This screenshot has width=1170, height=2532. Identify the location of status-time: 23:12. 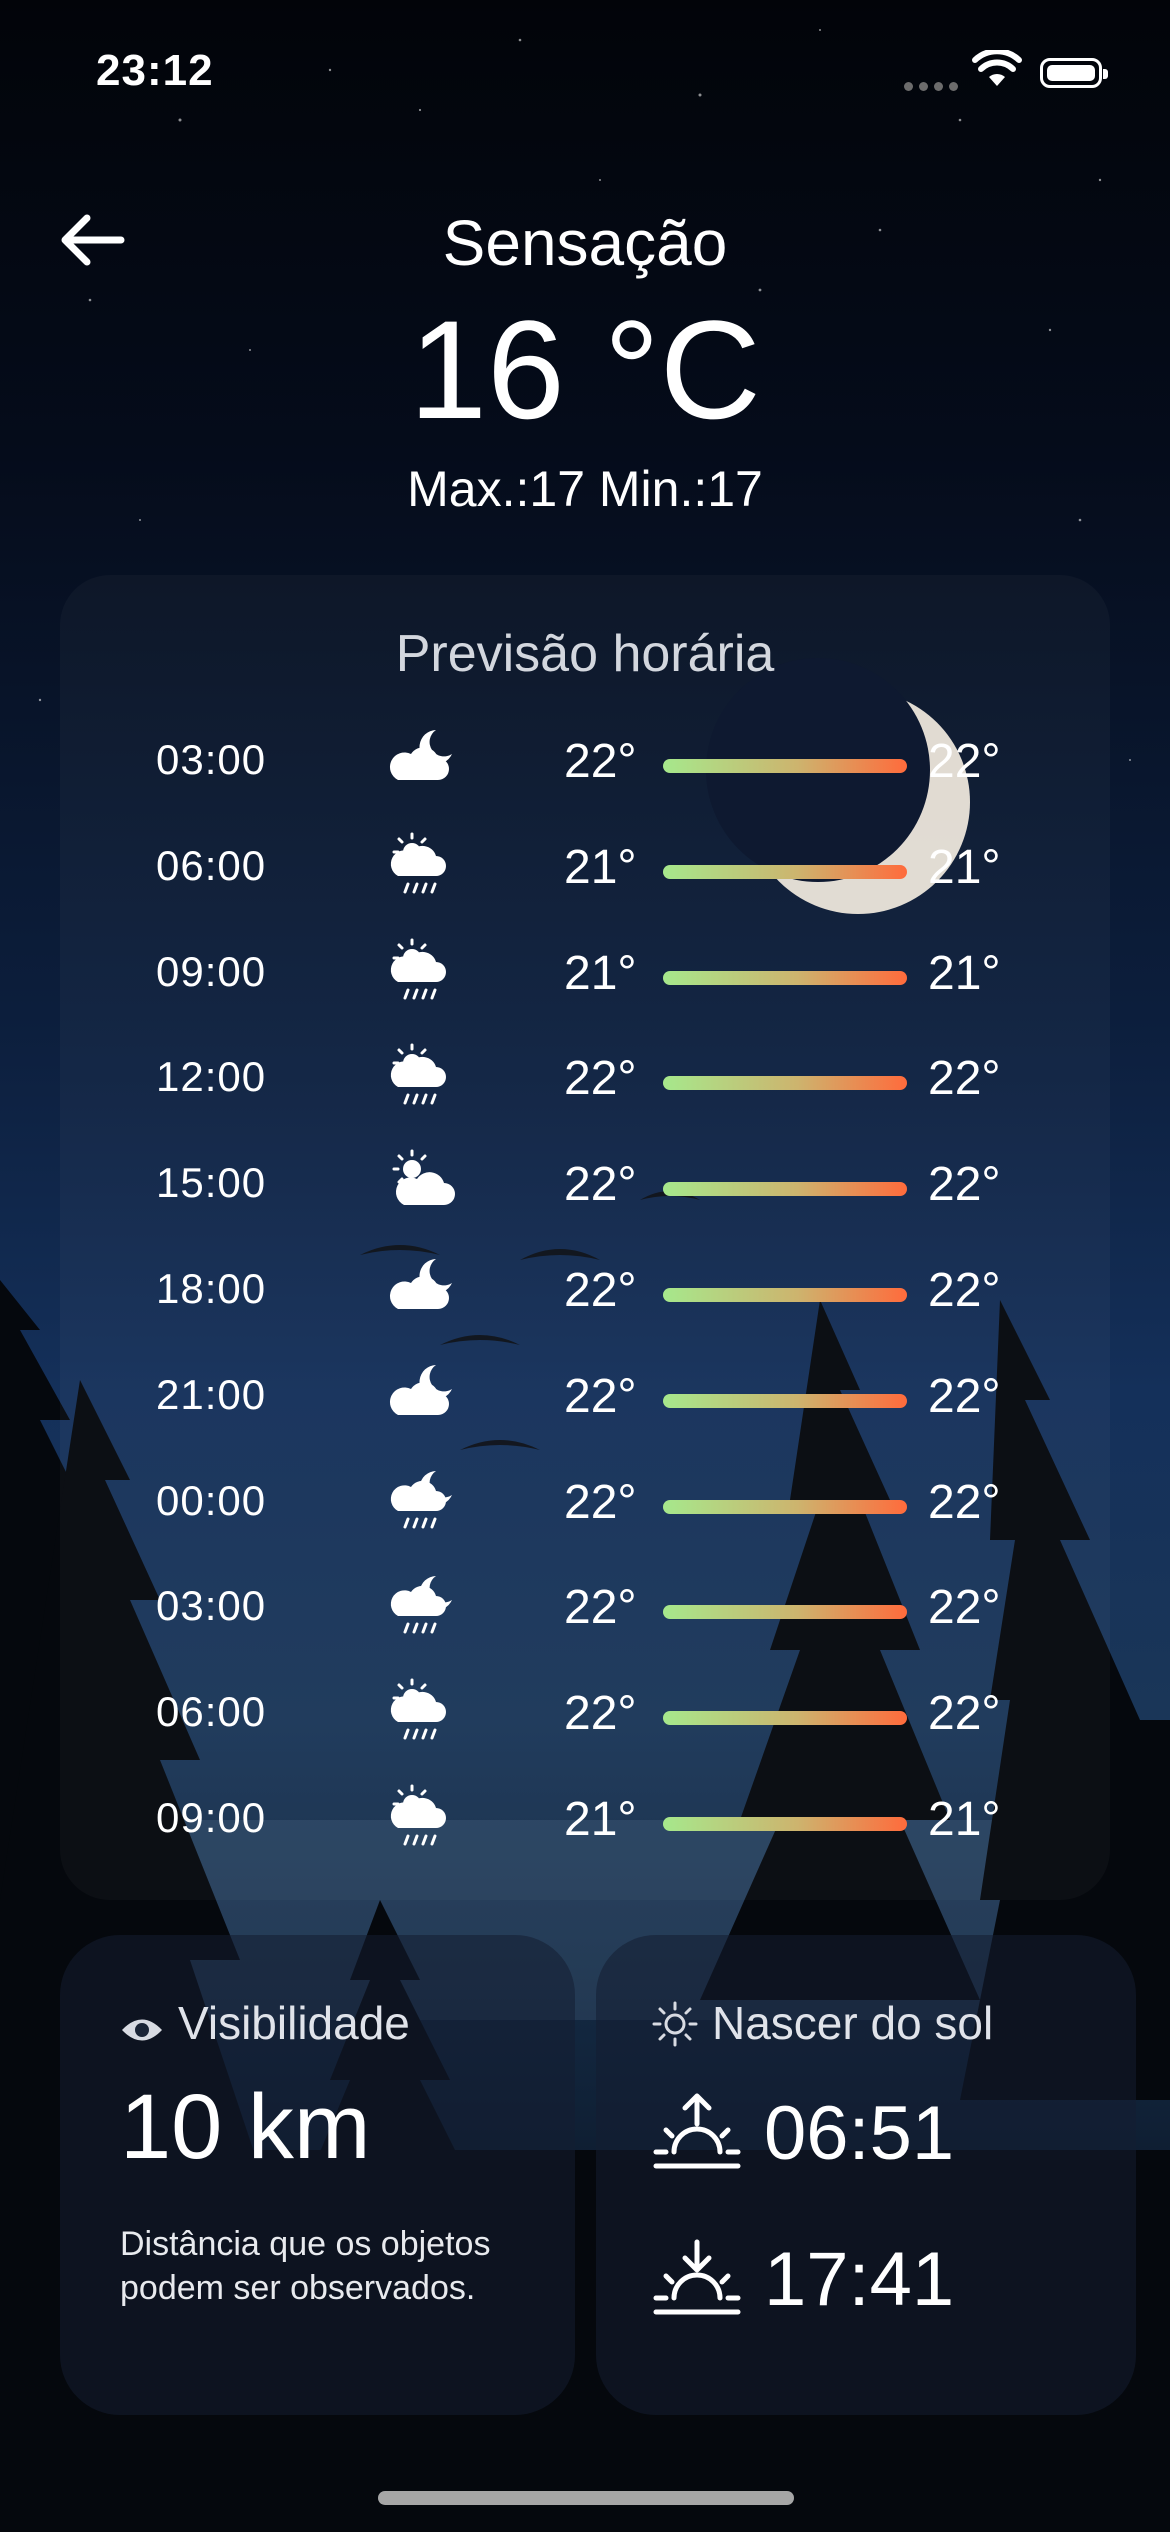
(155, 70).